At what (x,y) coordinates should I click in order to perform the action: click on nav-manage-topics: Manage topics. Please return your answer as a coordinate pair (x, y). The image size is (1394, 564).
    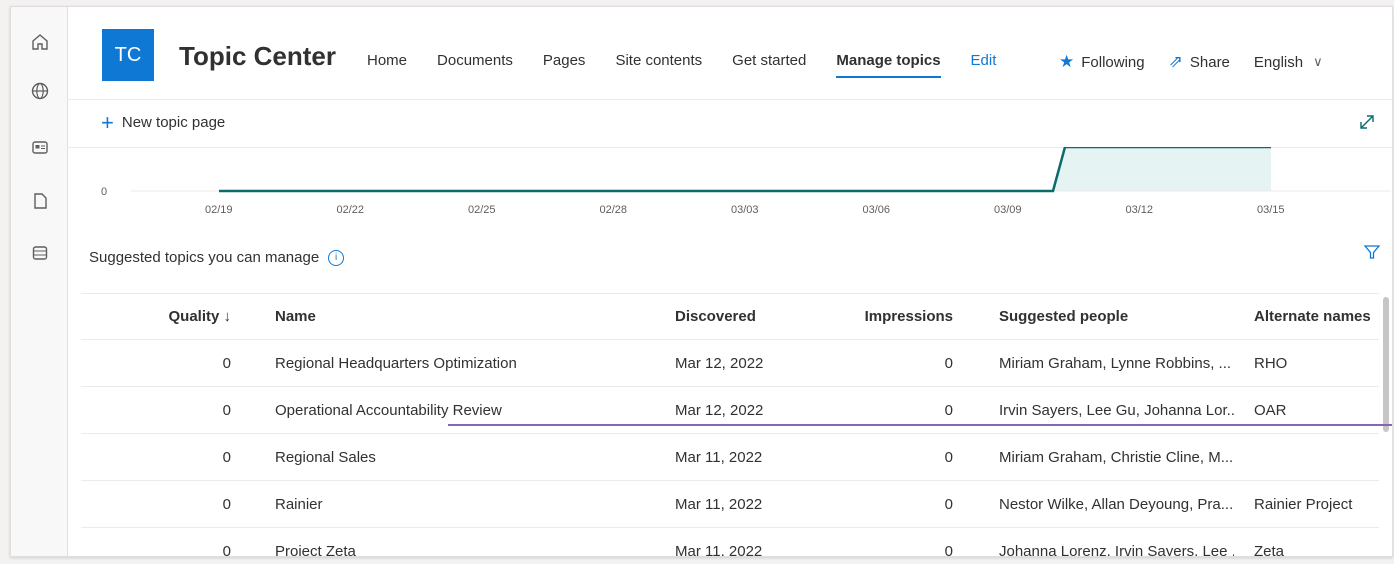
    Looking at the image, I should click on (888, 65).